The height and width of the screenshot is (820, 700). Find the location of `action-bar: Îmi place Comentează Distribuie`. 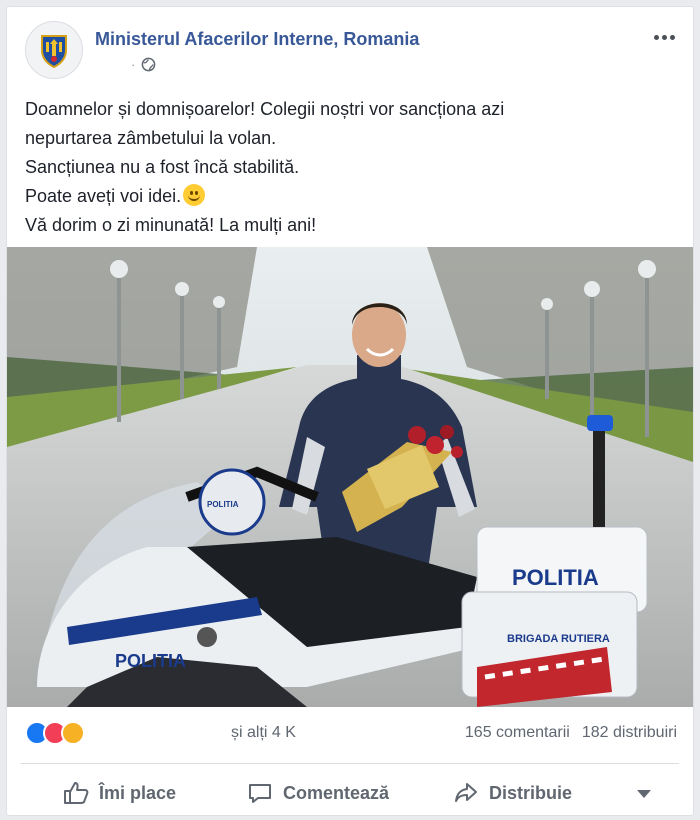

action-bar: Îmi place Comentează Distribuie is located at coordinates (350, 793).